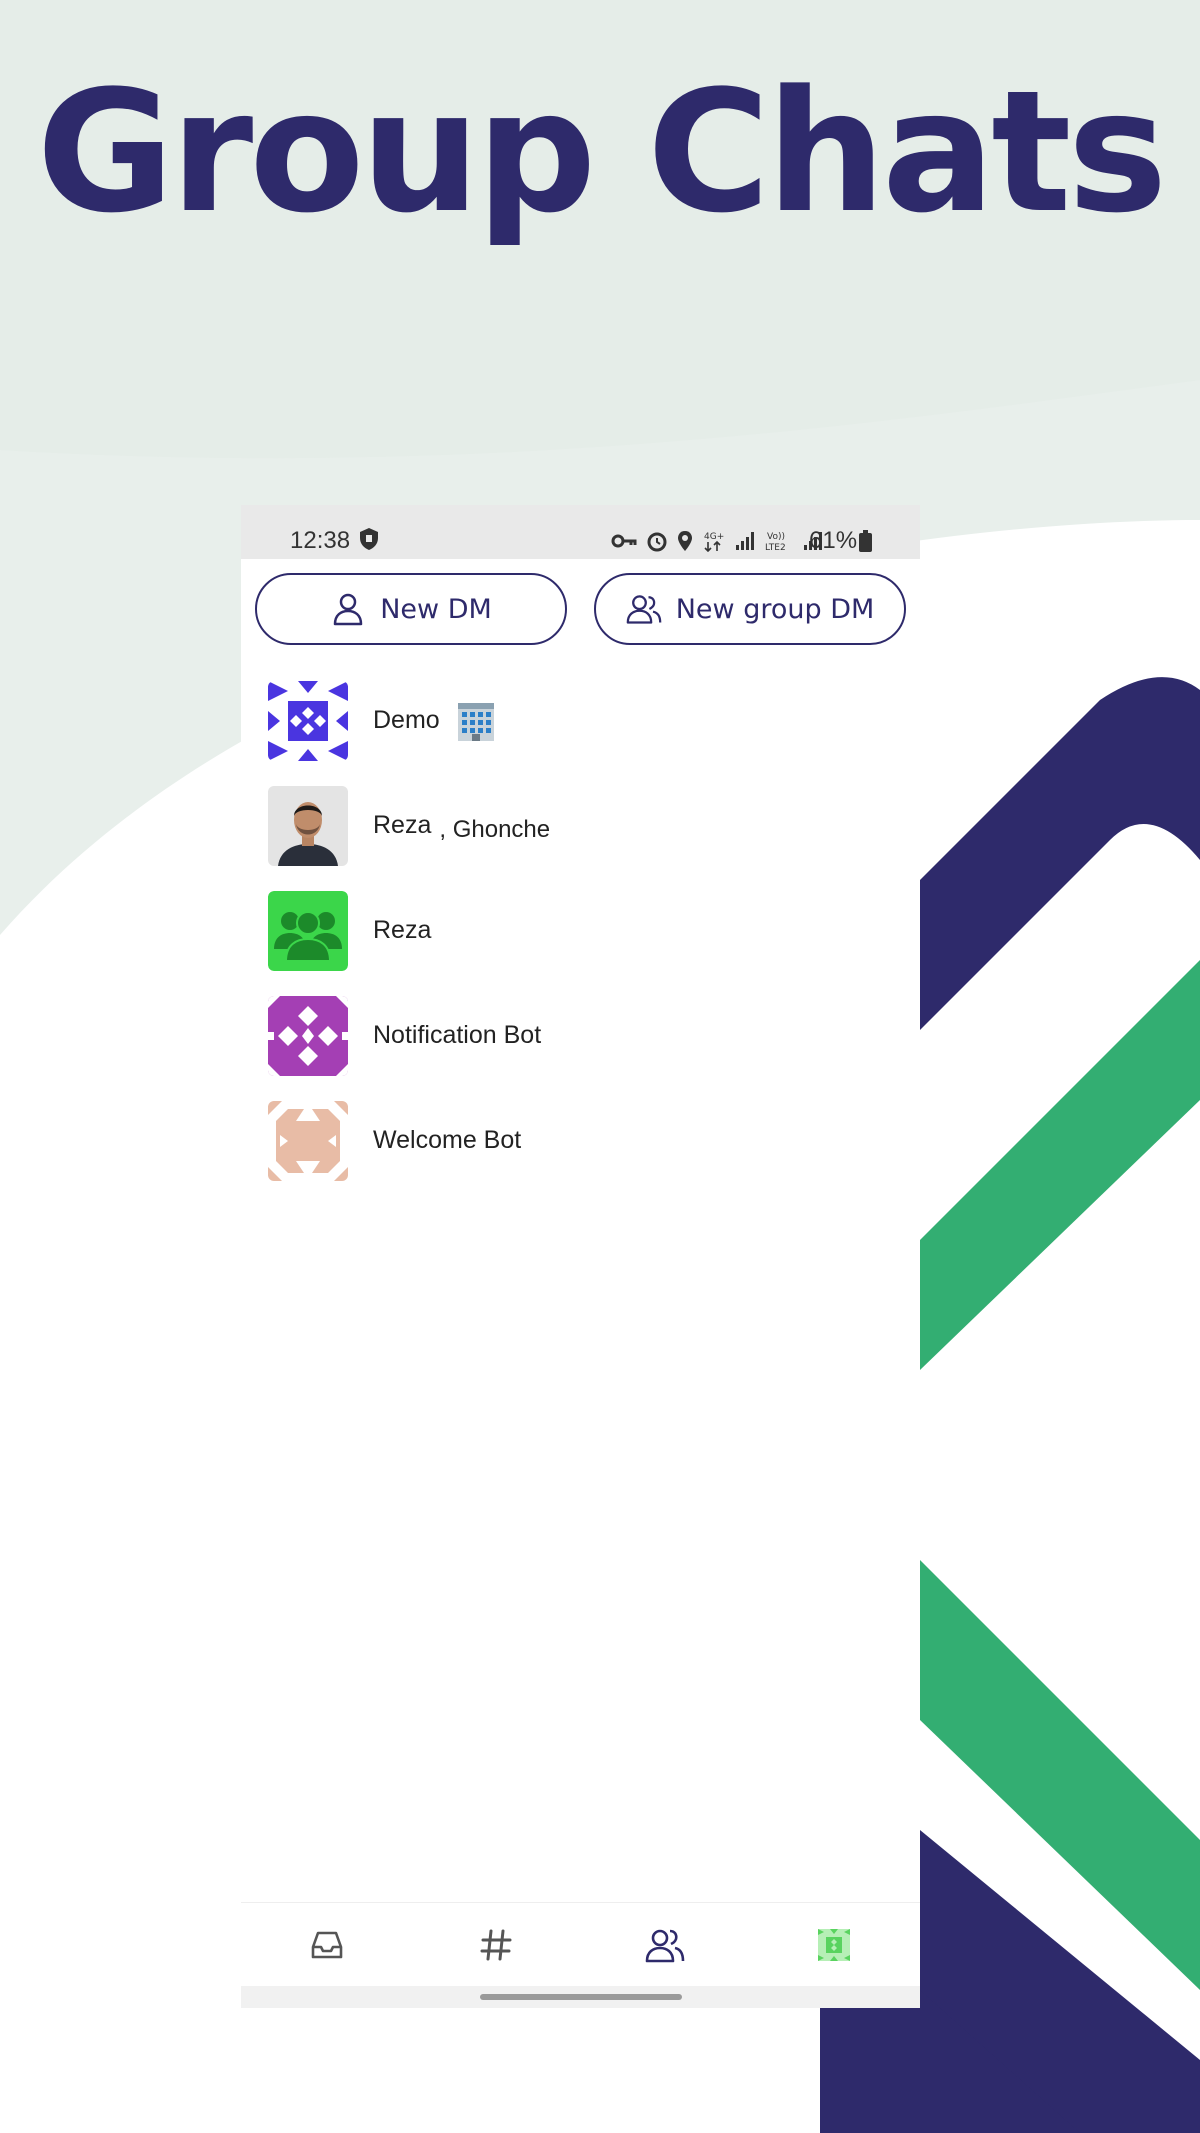 Image resolution: width=1200 pixels, height=2133 pixels. Describe the element at coordinates (714, 537) in the screenshot. I see `svg-text: 4G+` at that location.